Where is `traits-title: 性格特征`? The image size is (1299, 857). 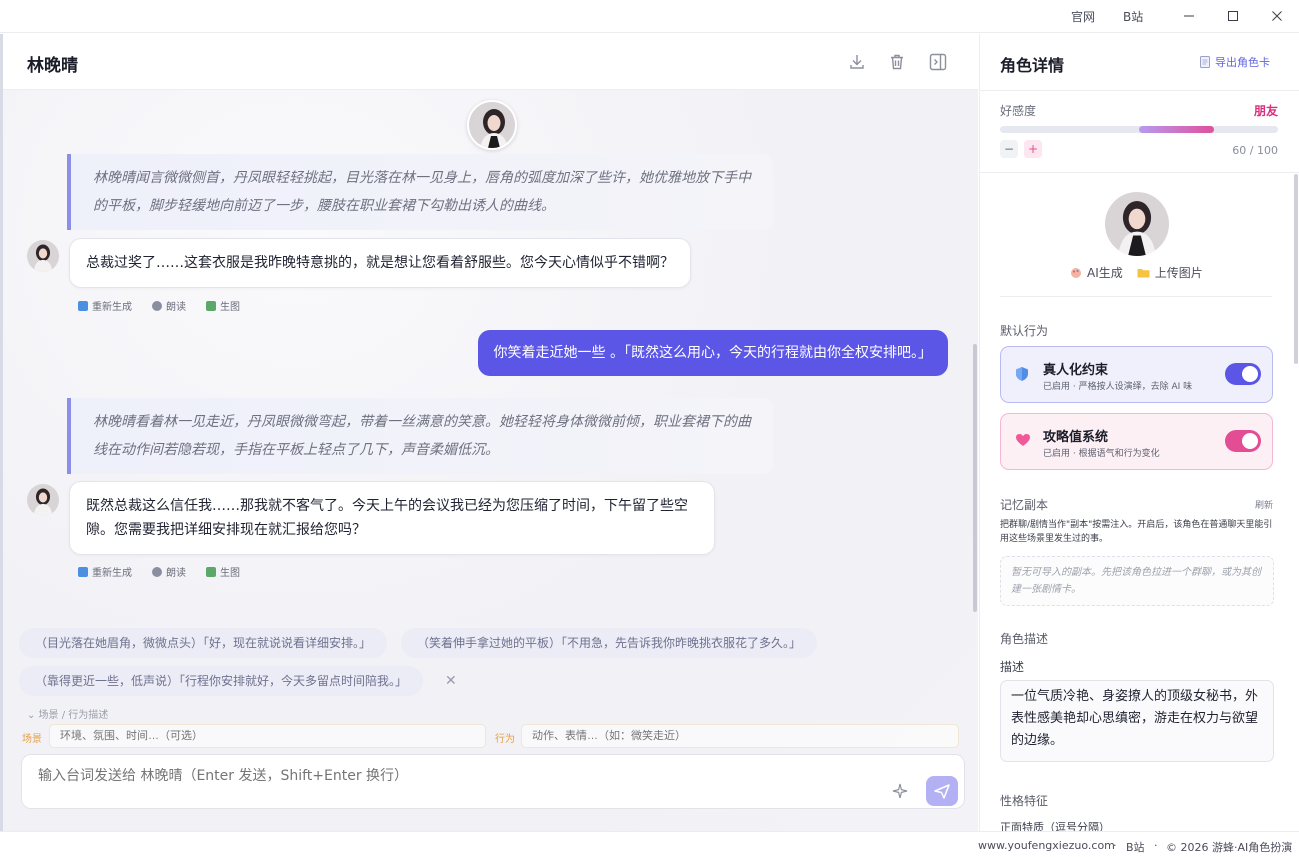
traits-title: 性格特征 is located at coordinates (1024, 801).